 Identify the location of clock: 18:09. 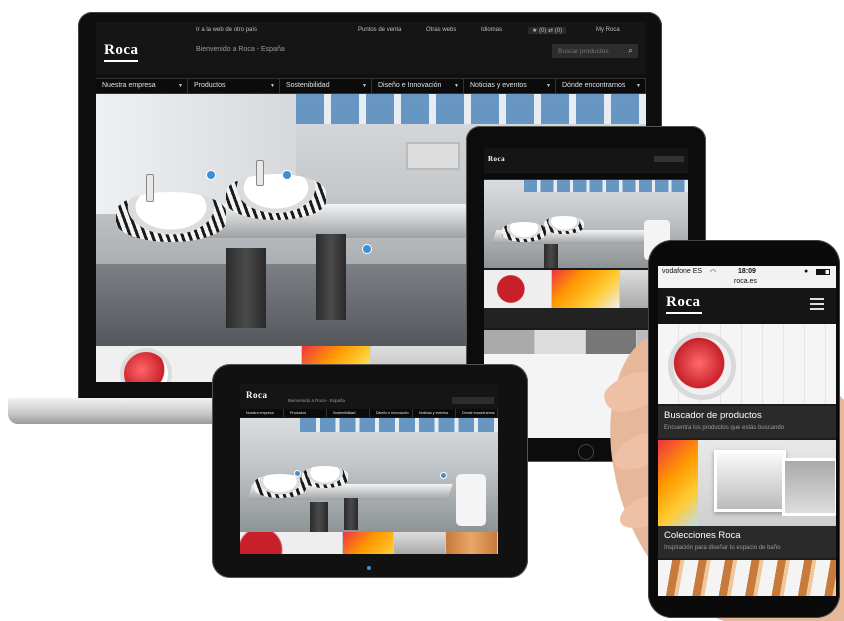
(747, 271).